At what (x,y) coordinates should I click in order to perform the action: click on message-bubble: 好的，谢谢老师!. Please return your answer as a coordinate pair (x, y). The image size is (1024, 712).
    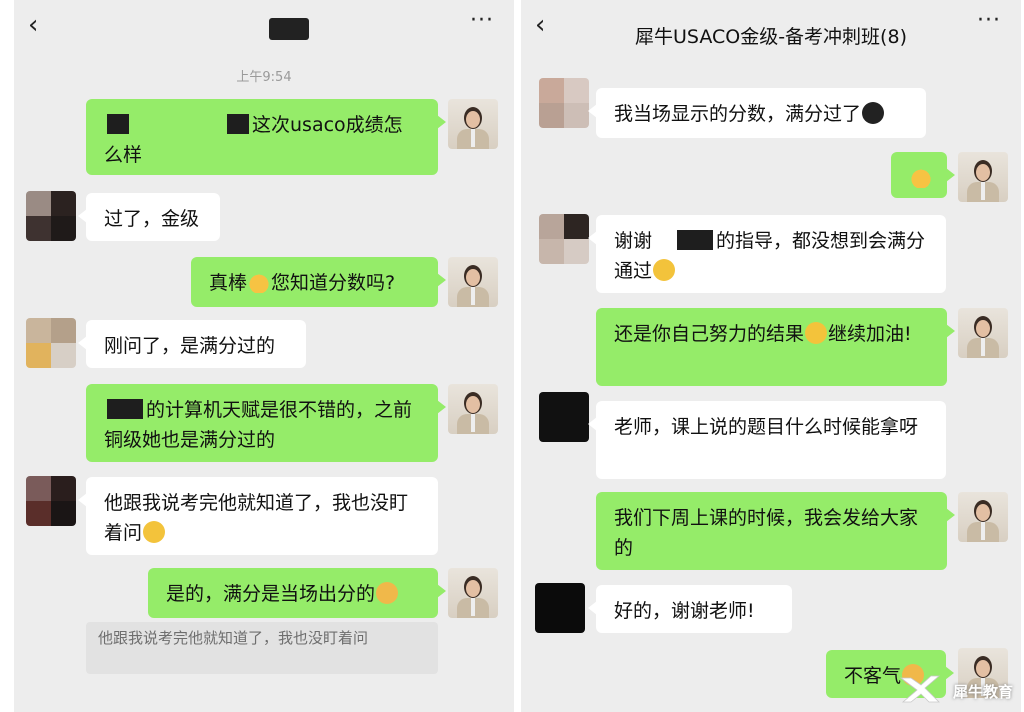
    Looking at the image, I should click on (690, 609).